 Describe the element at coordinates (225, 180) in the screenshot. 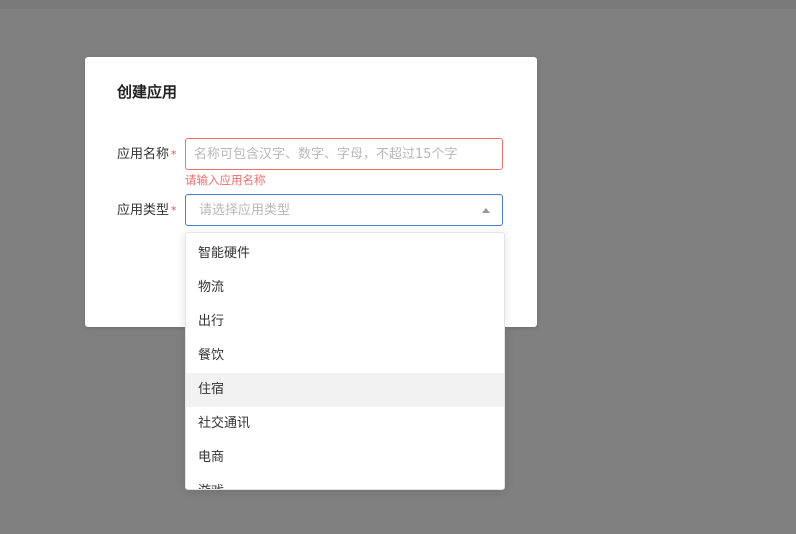

I see `app-name-error: 请输入应用名称` at that location.